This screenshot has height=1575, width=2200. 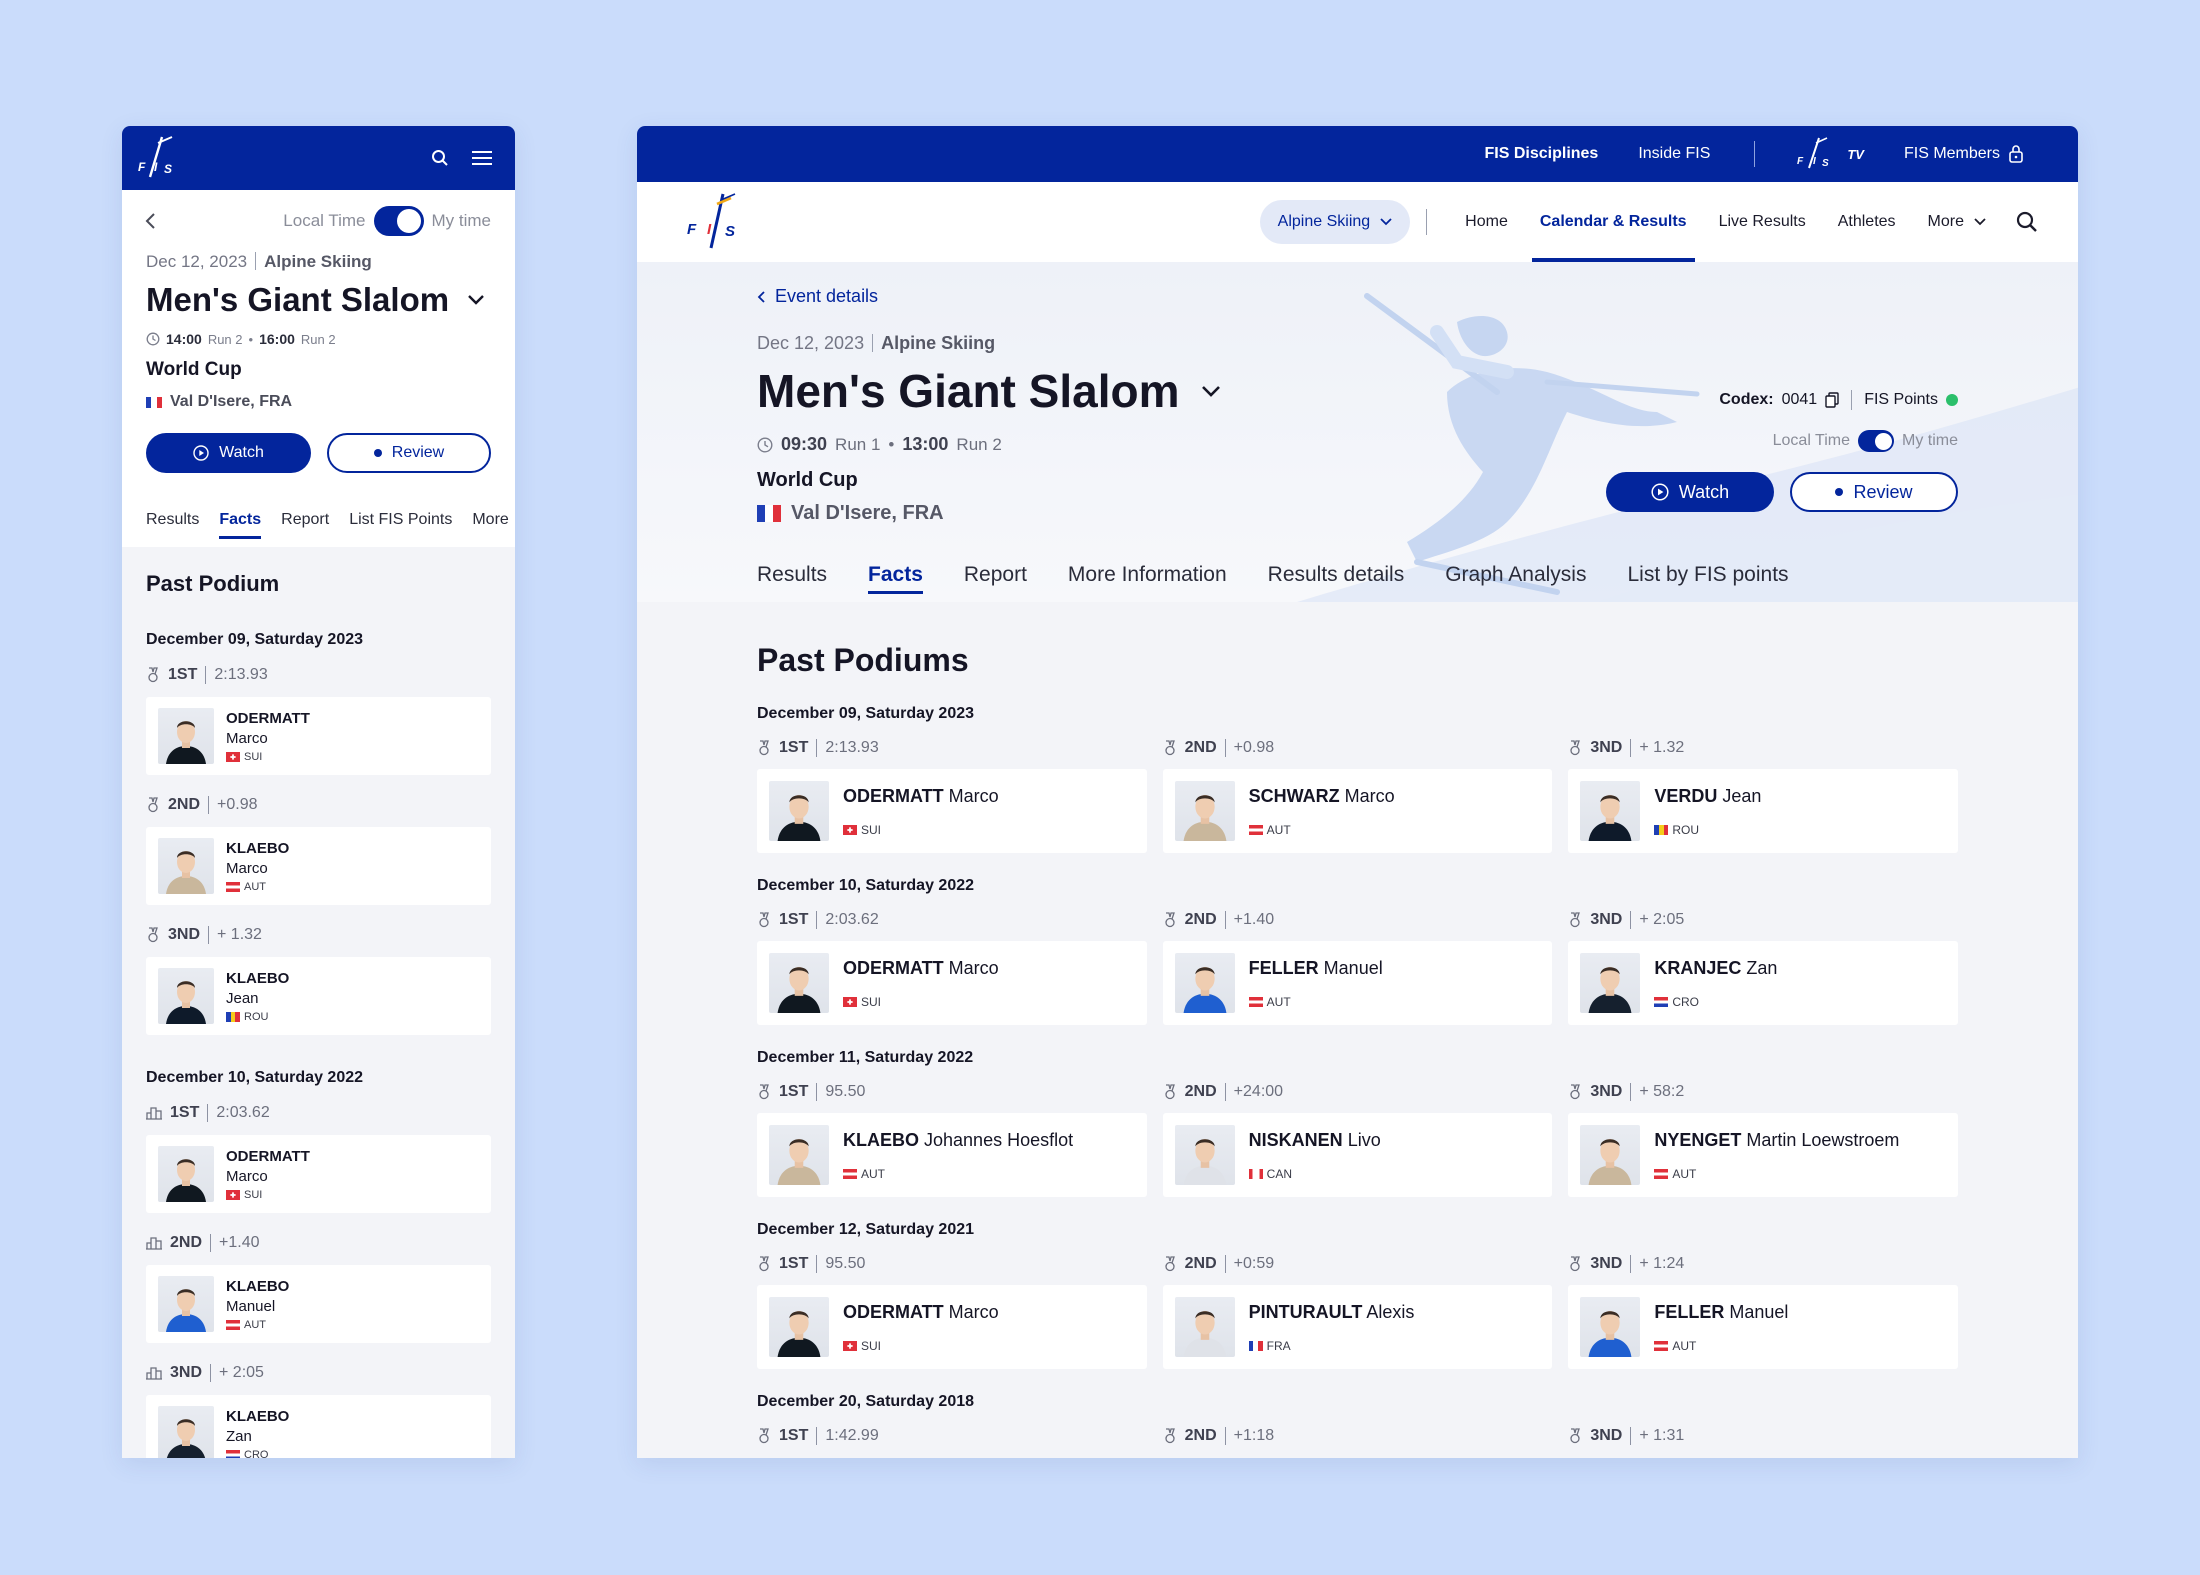 I want to click on nav-more: More, so click(x=1957, y=222).